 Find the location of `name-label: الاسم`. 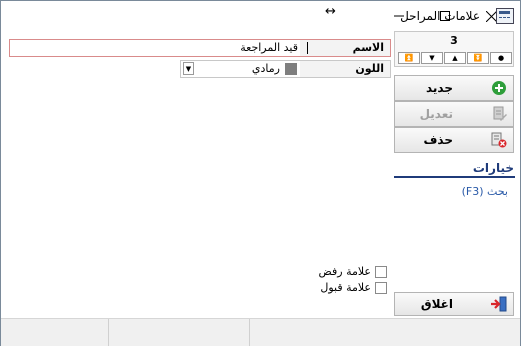

name-label: الاسم is located at coordinates (345, 48).